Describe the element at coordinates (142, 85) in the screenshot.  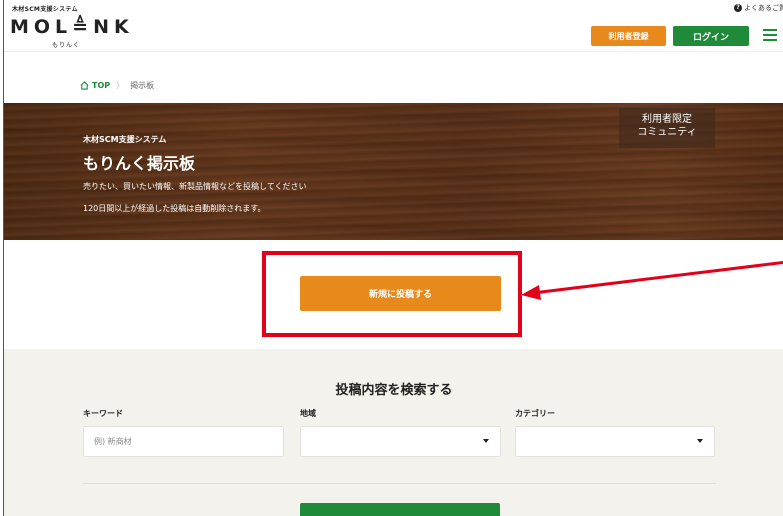
I see `breadcrumb-current: 掲示板` at that location.